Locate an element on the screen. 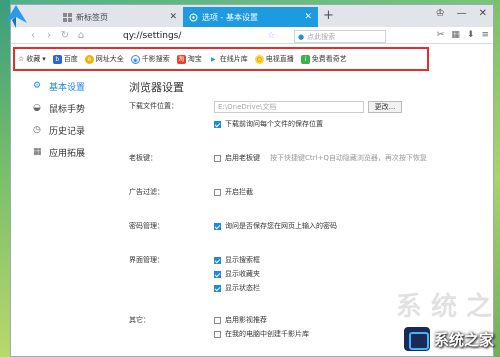  home-icon: ⌂ is located at coordinates (81, 35).